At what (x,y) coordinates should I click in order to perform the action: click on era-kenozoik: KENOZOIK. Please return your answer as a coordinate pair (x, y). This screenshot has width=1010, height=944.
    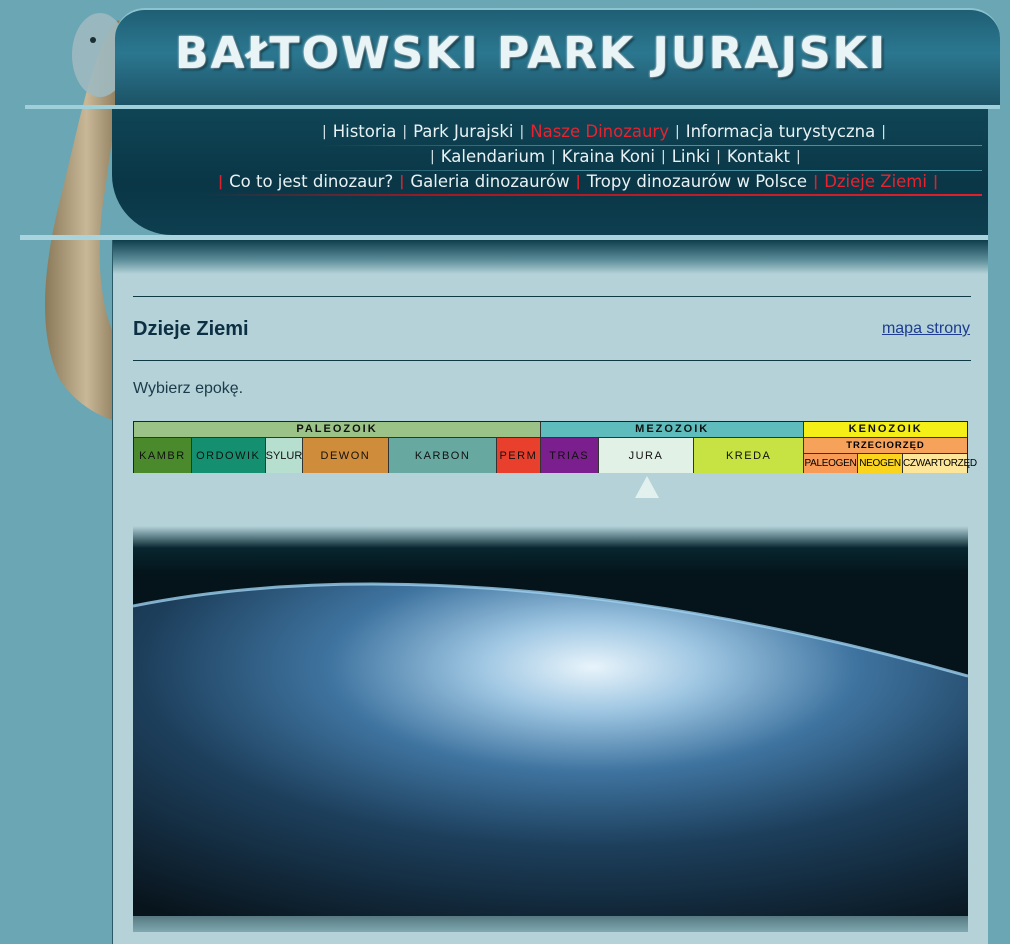
    Looking at the image, I should click on (885, 429).